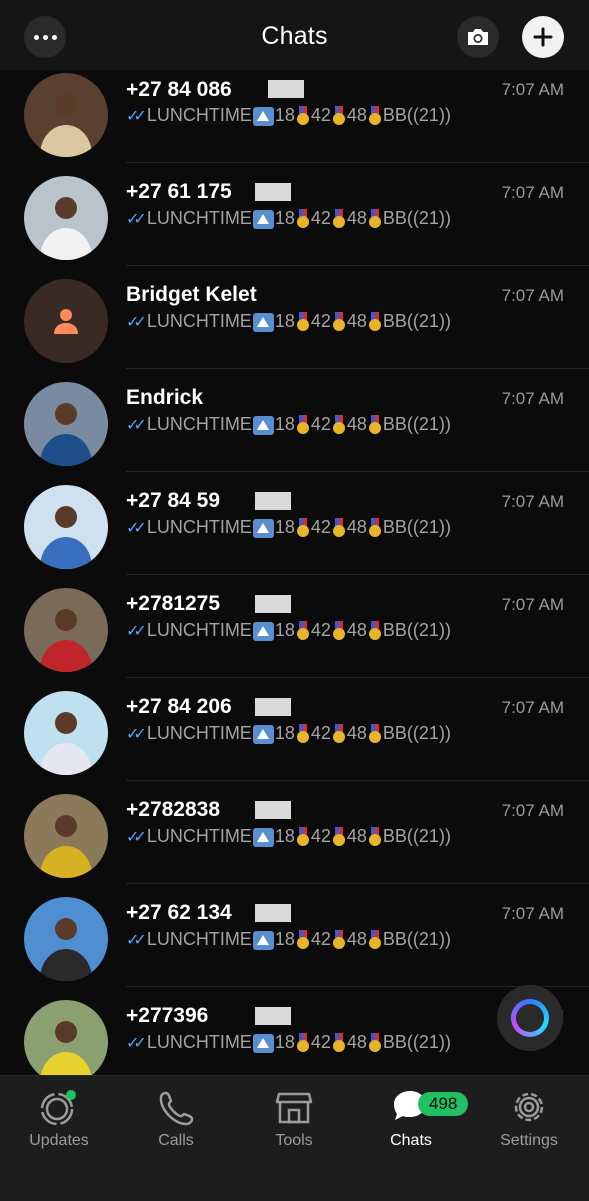 The image size is (589, 1201). Describe the element at coordinates (478, 37) in the screenshot. I see `camera-button` at that location.